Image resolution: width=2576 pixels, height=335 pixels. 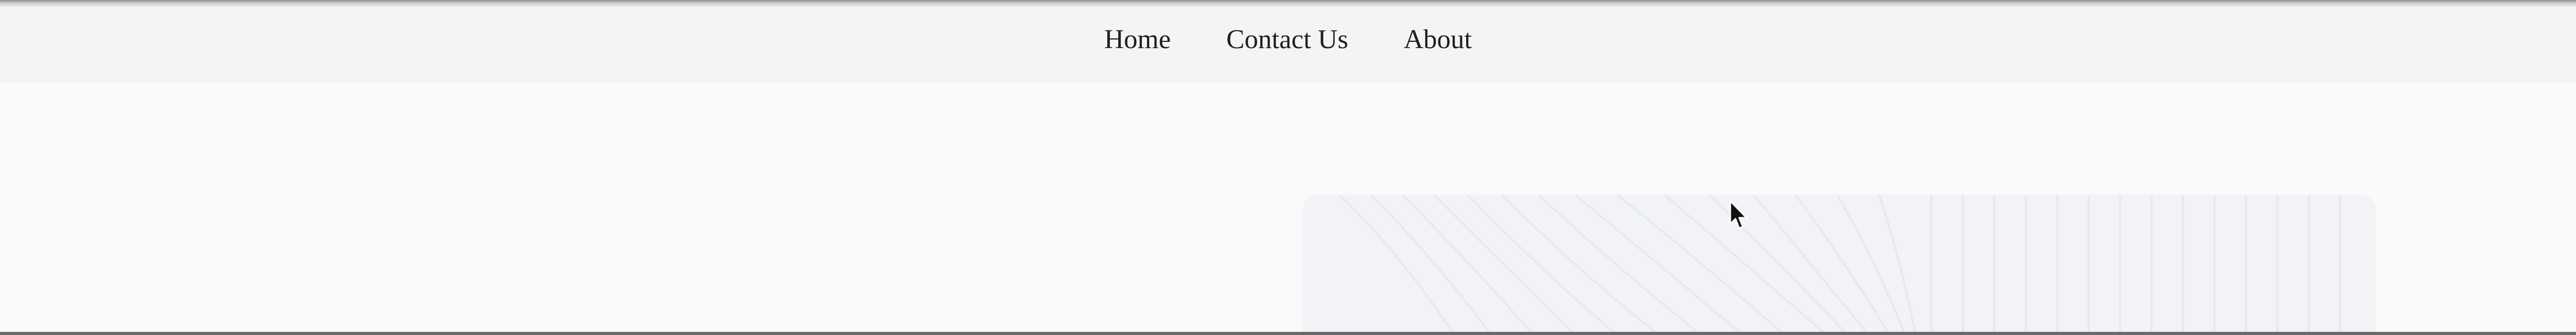 What do you see at coordinates (1288, 3) in the screenshot?
I see `window-top-shadow` at bounding box center [1288, 3].